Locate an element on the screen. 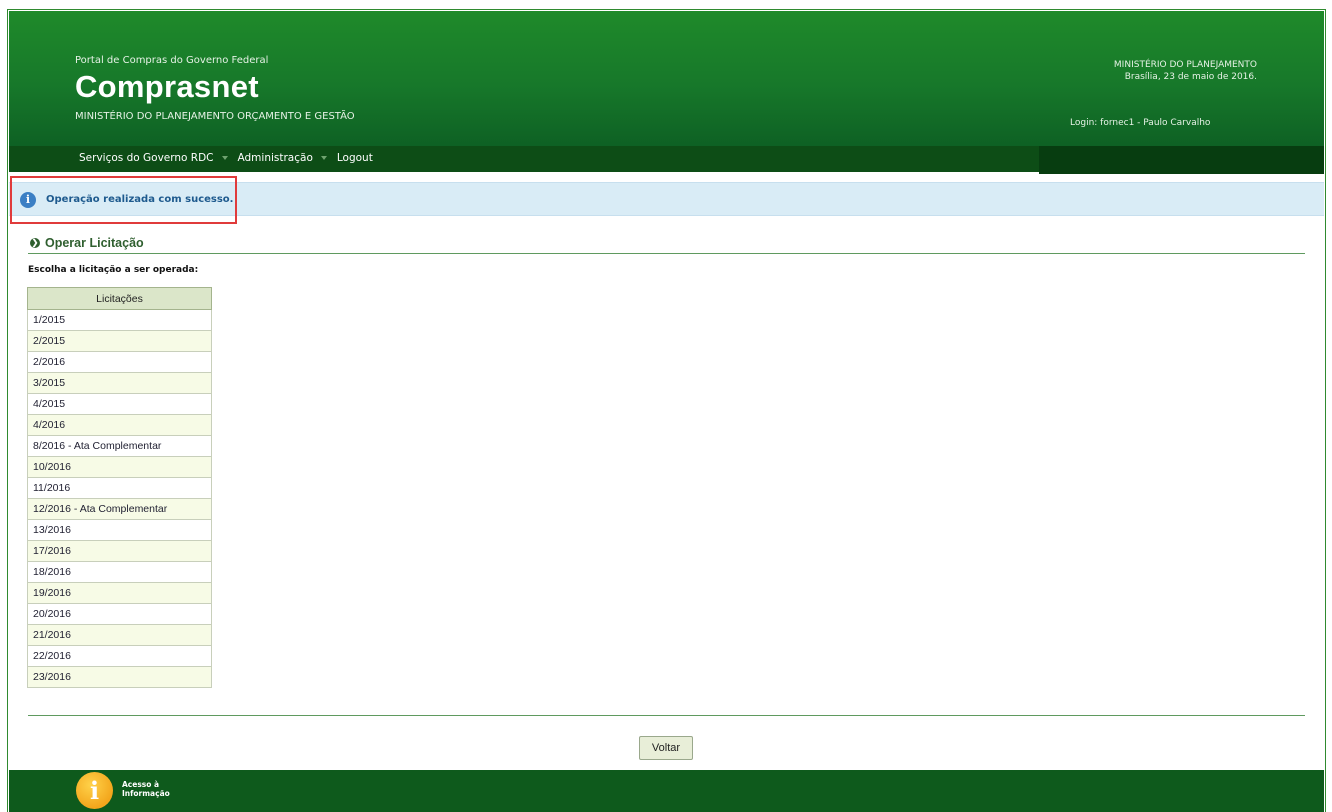 The height and width of the screenshot is (812, 1332). table-row: 22/2016 is located at coordinates (119, 656).